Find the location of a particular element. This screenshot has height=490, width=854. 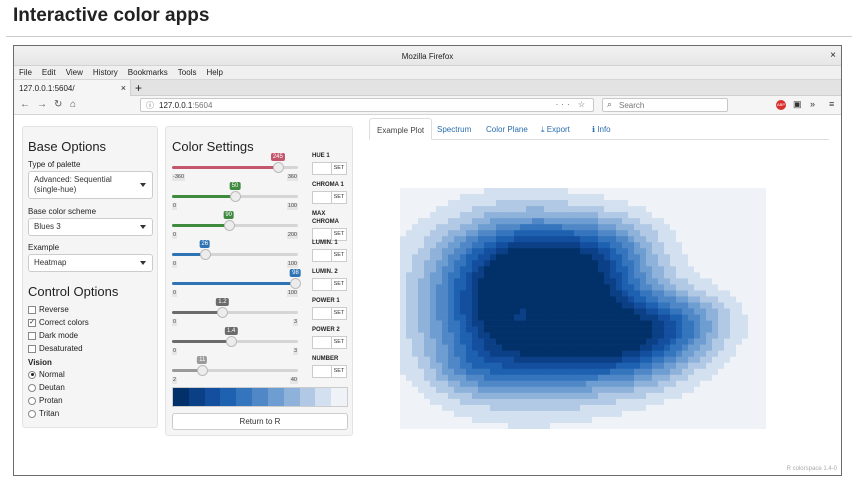

menu-history: History is located at coordinates (105, 73).